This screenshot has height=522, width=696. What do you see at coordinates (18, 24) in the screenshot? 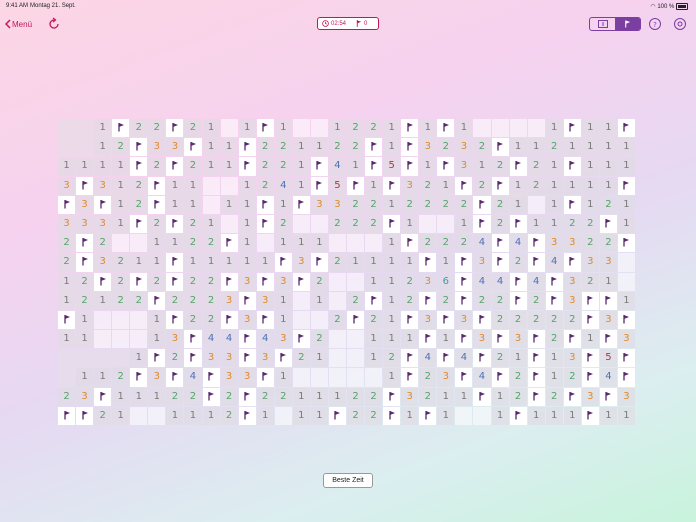
I see `back-button: Menü` at bounding box center [18, 24].